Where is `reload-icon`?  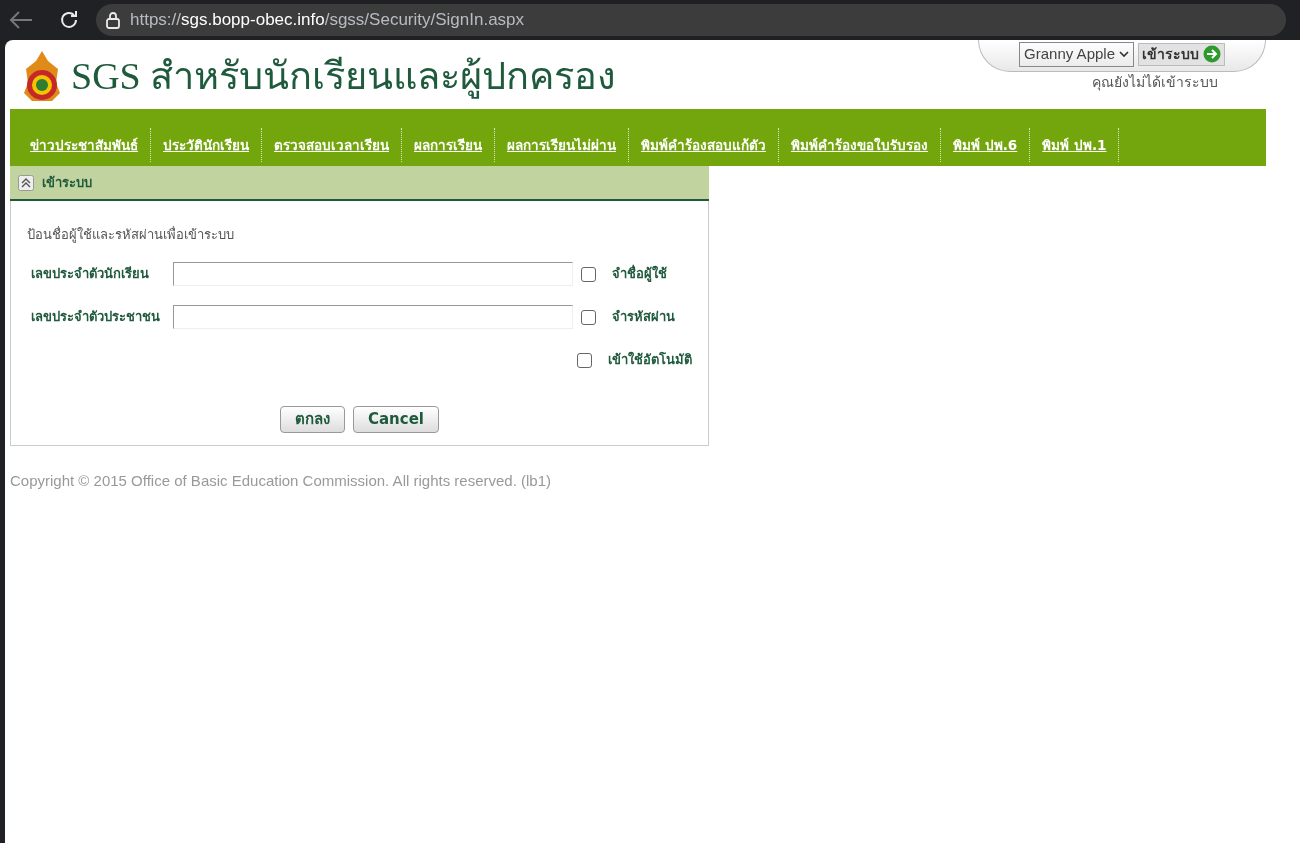
reload-icon is located at coordinates (69, 20).